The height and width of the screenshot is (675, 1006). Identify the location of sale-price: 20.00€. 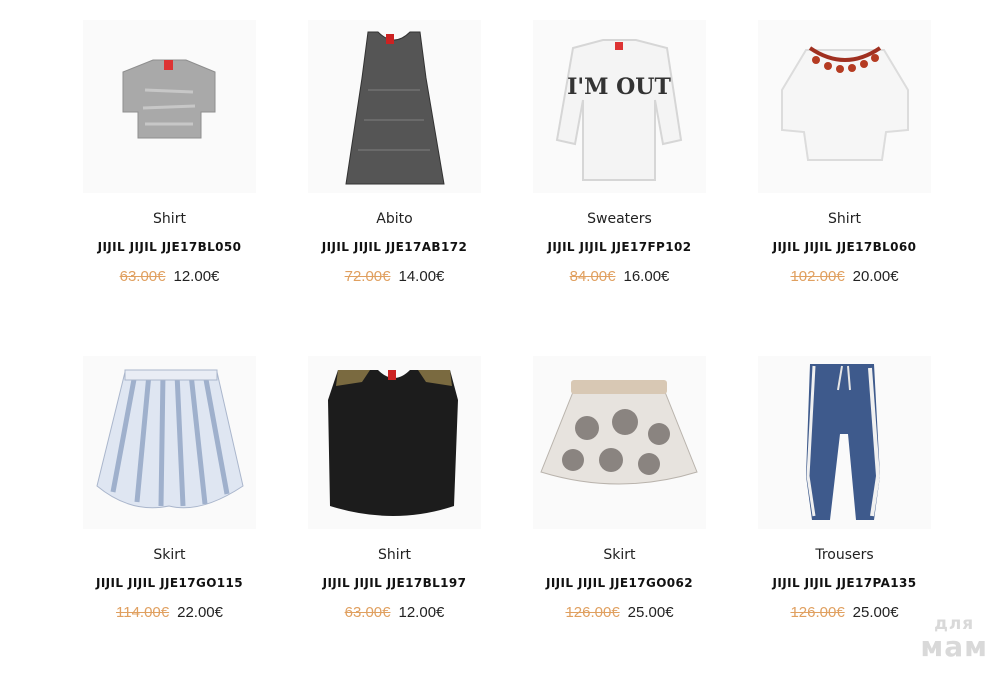
(875, 276).